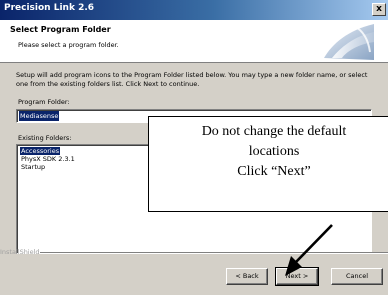 The width and height of the screenshot is (388, 295). I want to click on wizard-swoosh-graphic-icon, so click(349, 42).